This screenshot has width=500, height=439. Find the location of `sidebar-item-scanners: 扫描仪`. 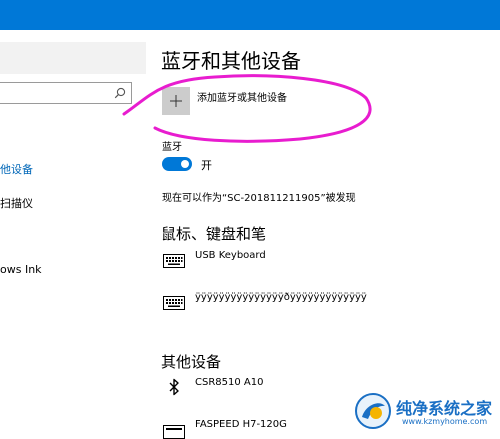

sidebar-item-scanners: 扫描仪 is located at coordinates (16, 203).